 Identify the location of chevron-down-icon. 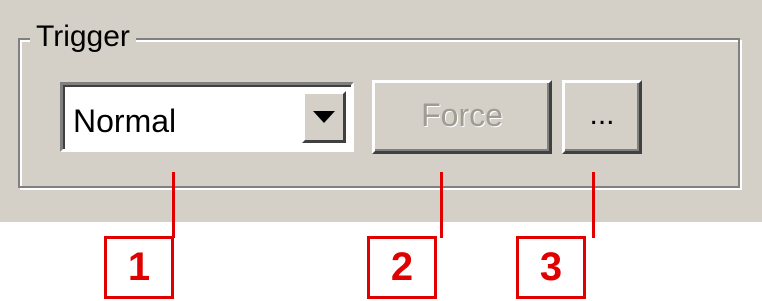
(324, 117).